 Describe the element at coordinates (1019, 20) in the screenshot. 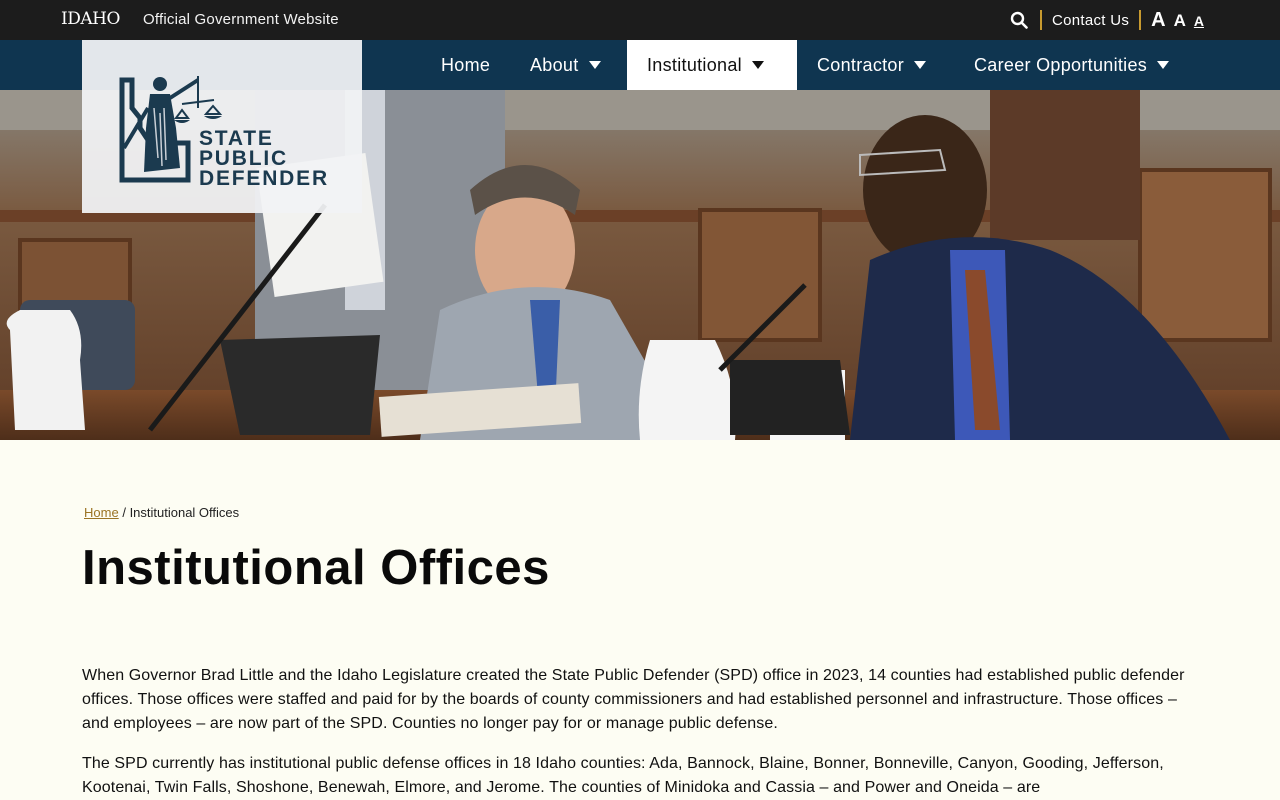

I see `search-icon` at that location.